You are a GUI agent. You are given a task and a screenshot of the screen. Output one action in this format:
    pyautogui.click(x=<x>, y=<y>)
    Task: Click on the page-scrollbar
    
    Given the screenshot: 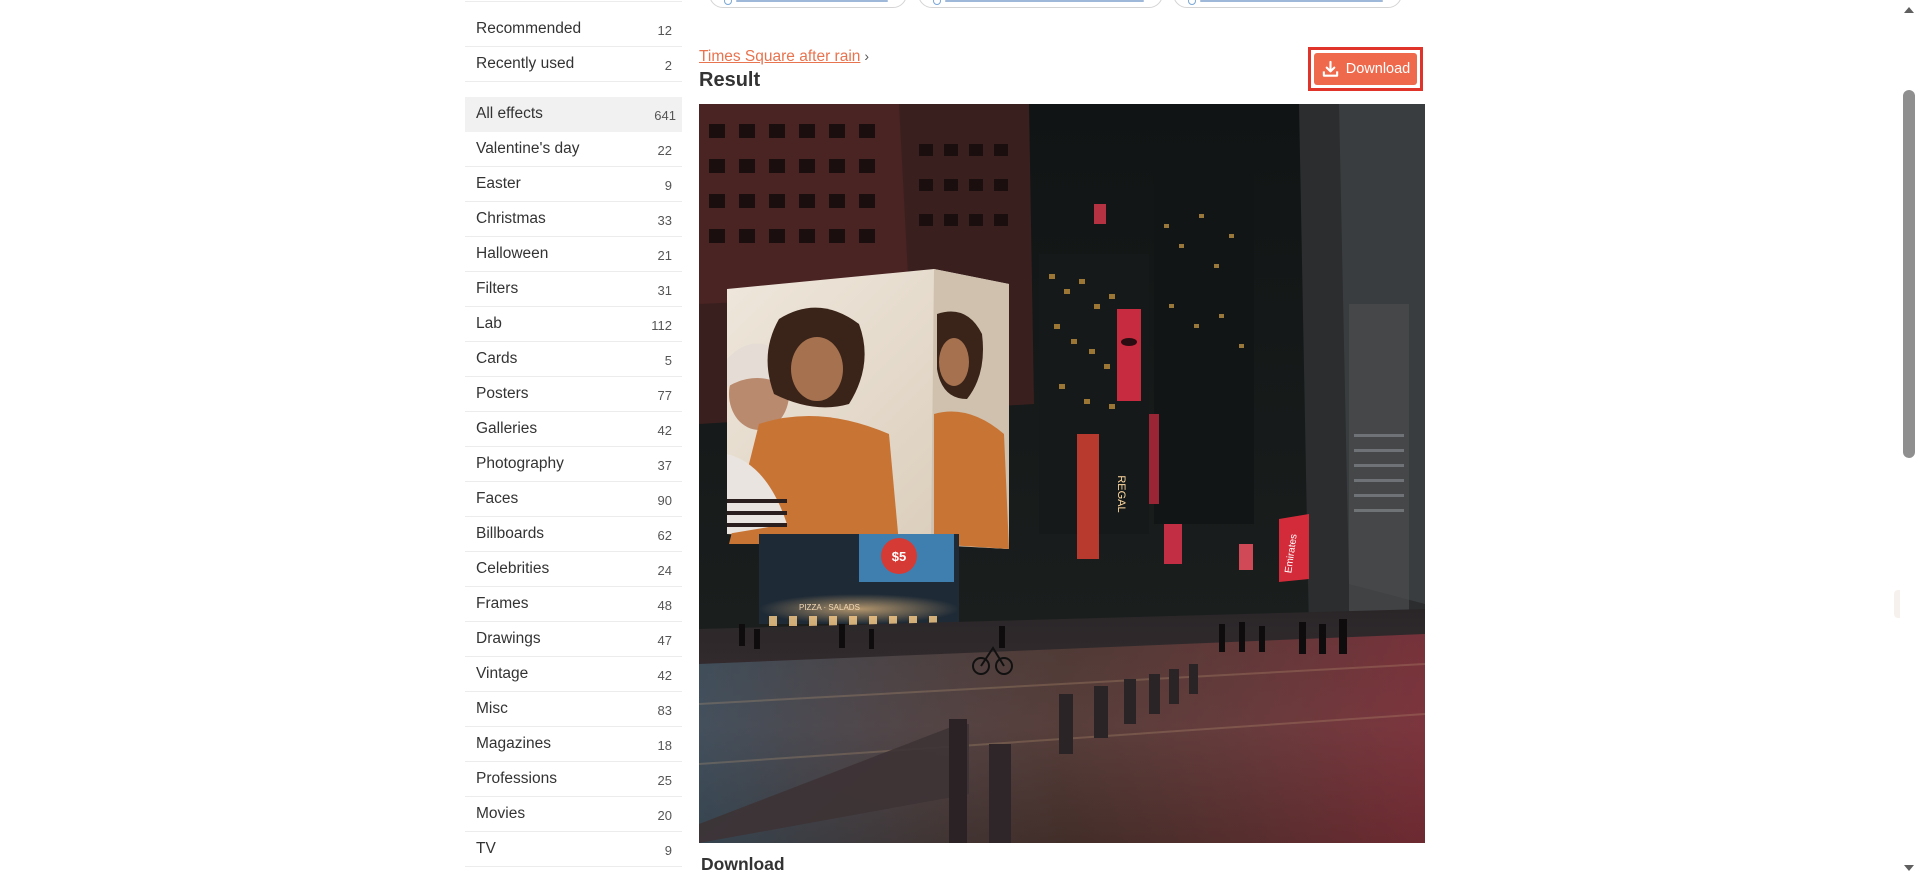 What is the action you would take?
    pyautogui.click(x=1909, y=439)
    